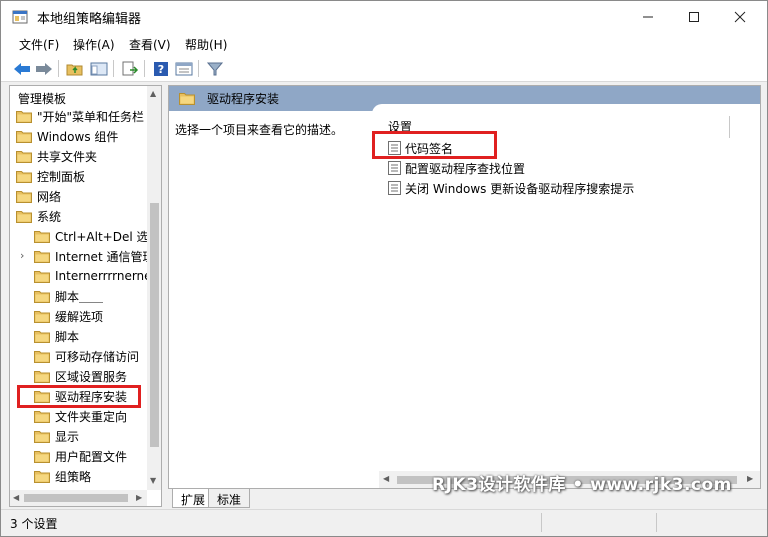  What do you see at coordinates (384, 17) in the screenshot?
I see `title-bar: 本地组策略编辑器` at bounding box center [384, 17].